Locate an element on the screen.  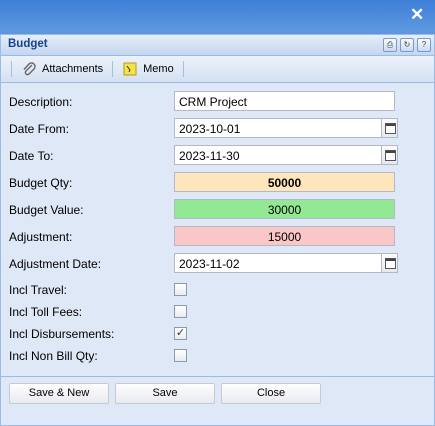
save-button: Save is located at coordinates (165, 393).